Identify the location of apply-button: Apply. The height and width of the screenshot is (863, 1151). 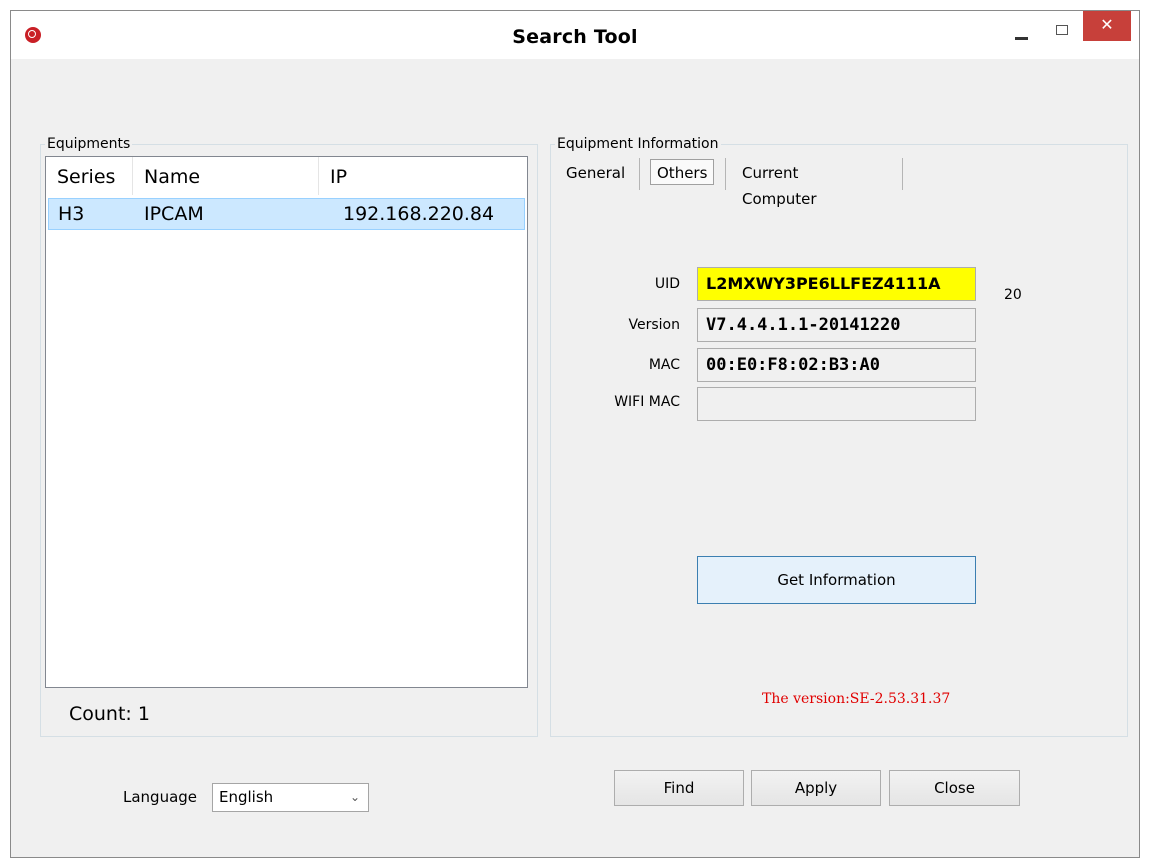
(816, 788).